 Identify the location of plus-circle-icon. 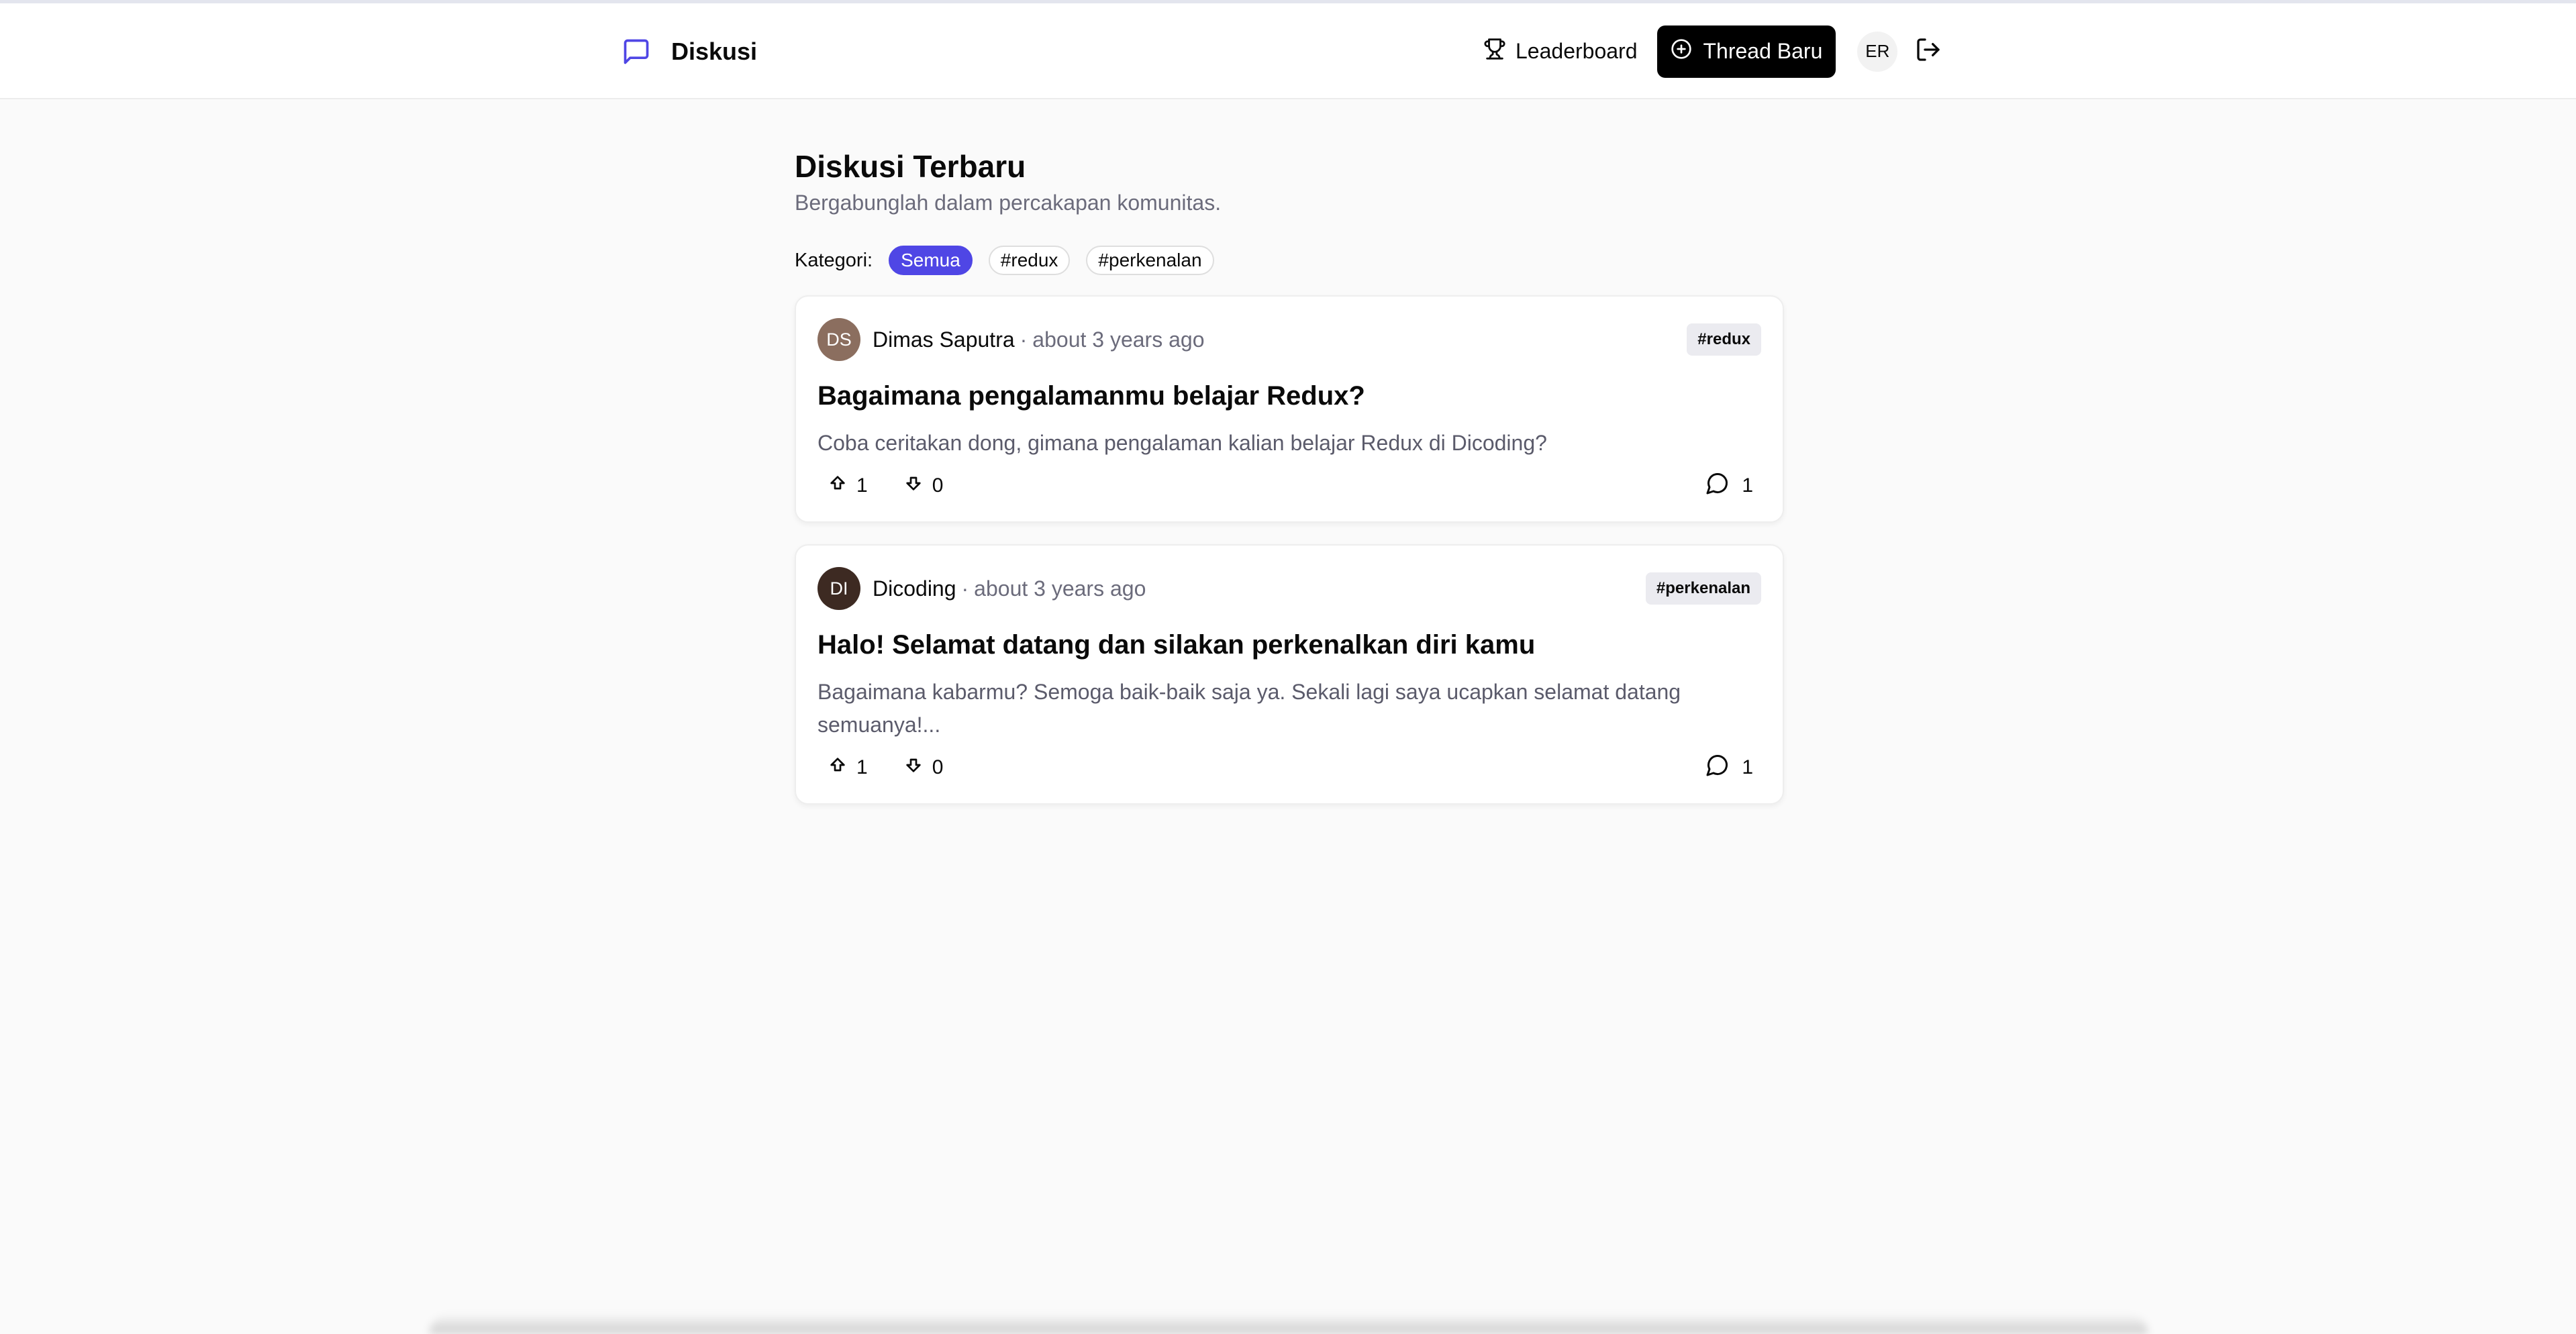
(1687, 52).